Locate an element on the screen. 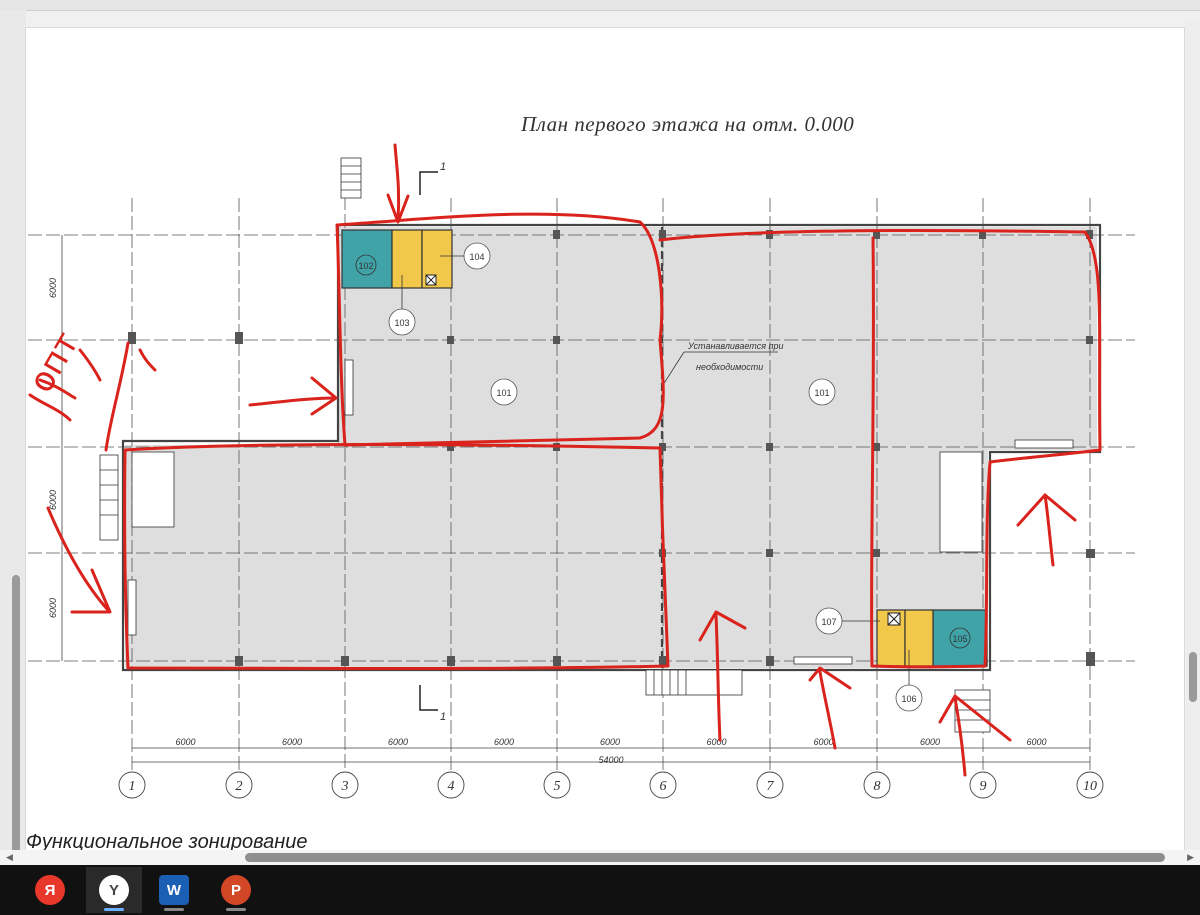 The image size is (1200, 915). room-101-label-b: 101 is located at coordinates (821, 393).